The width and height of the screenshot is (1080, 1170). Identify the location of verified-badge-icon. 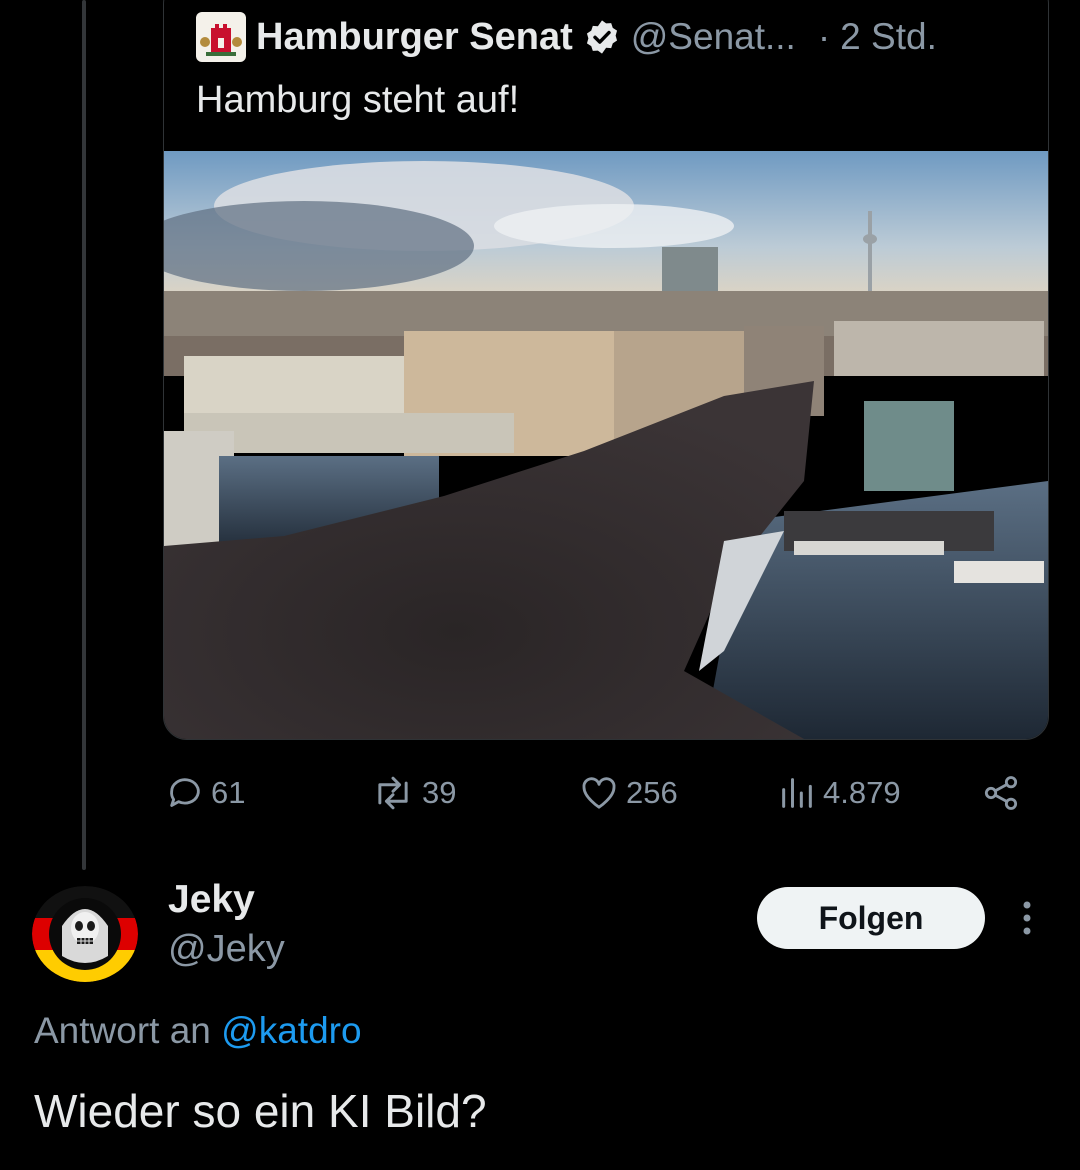
(602, 37).